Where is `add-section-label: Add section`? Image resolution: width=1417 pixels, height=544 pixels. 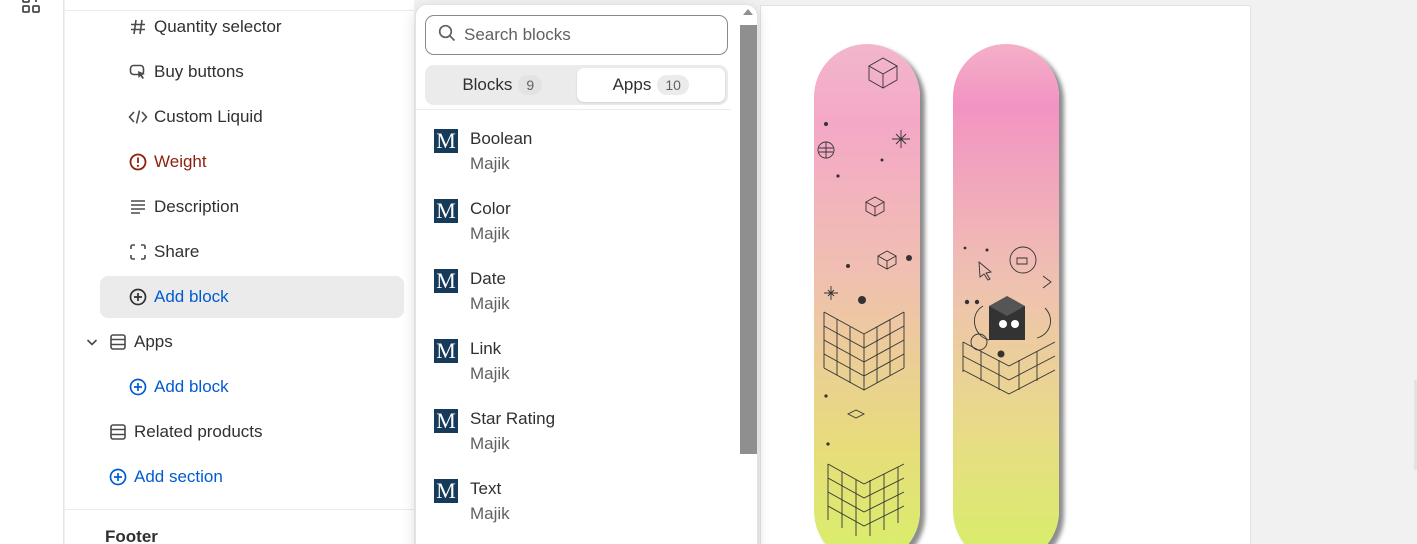 add-section-label: Add section is located at coordinates (178, 476).